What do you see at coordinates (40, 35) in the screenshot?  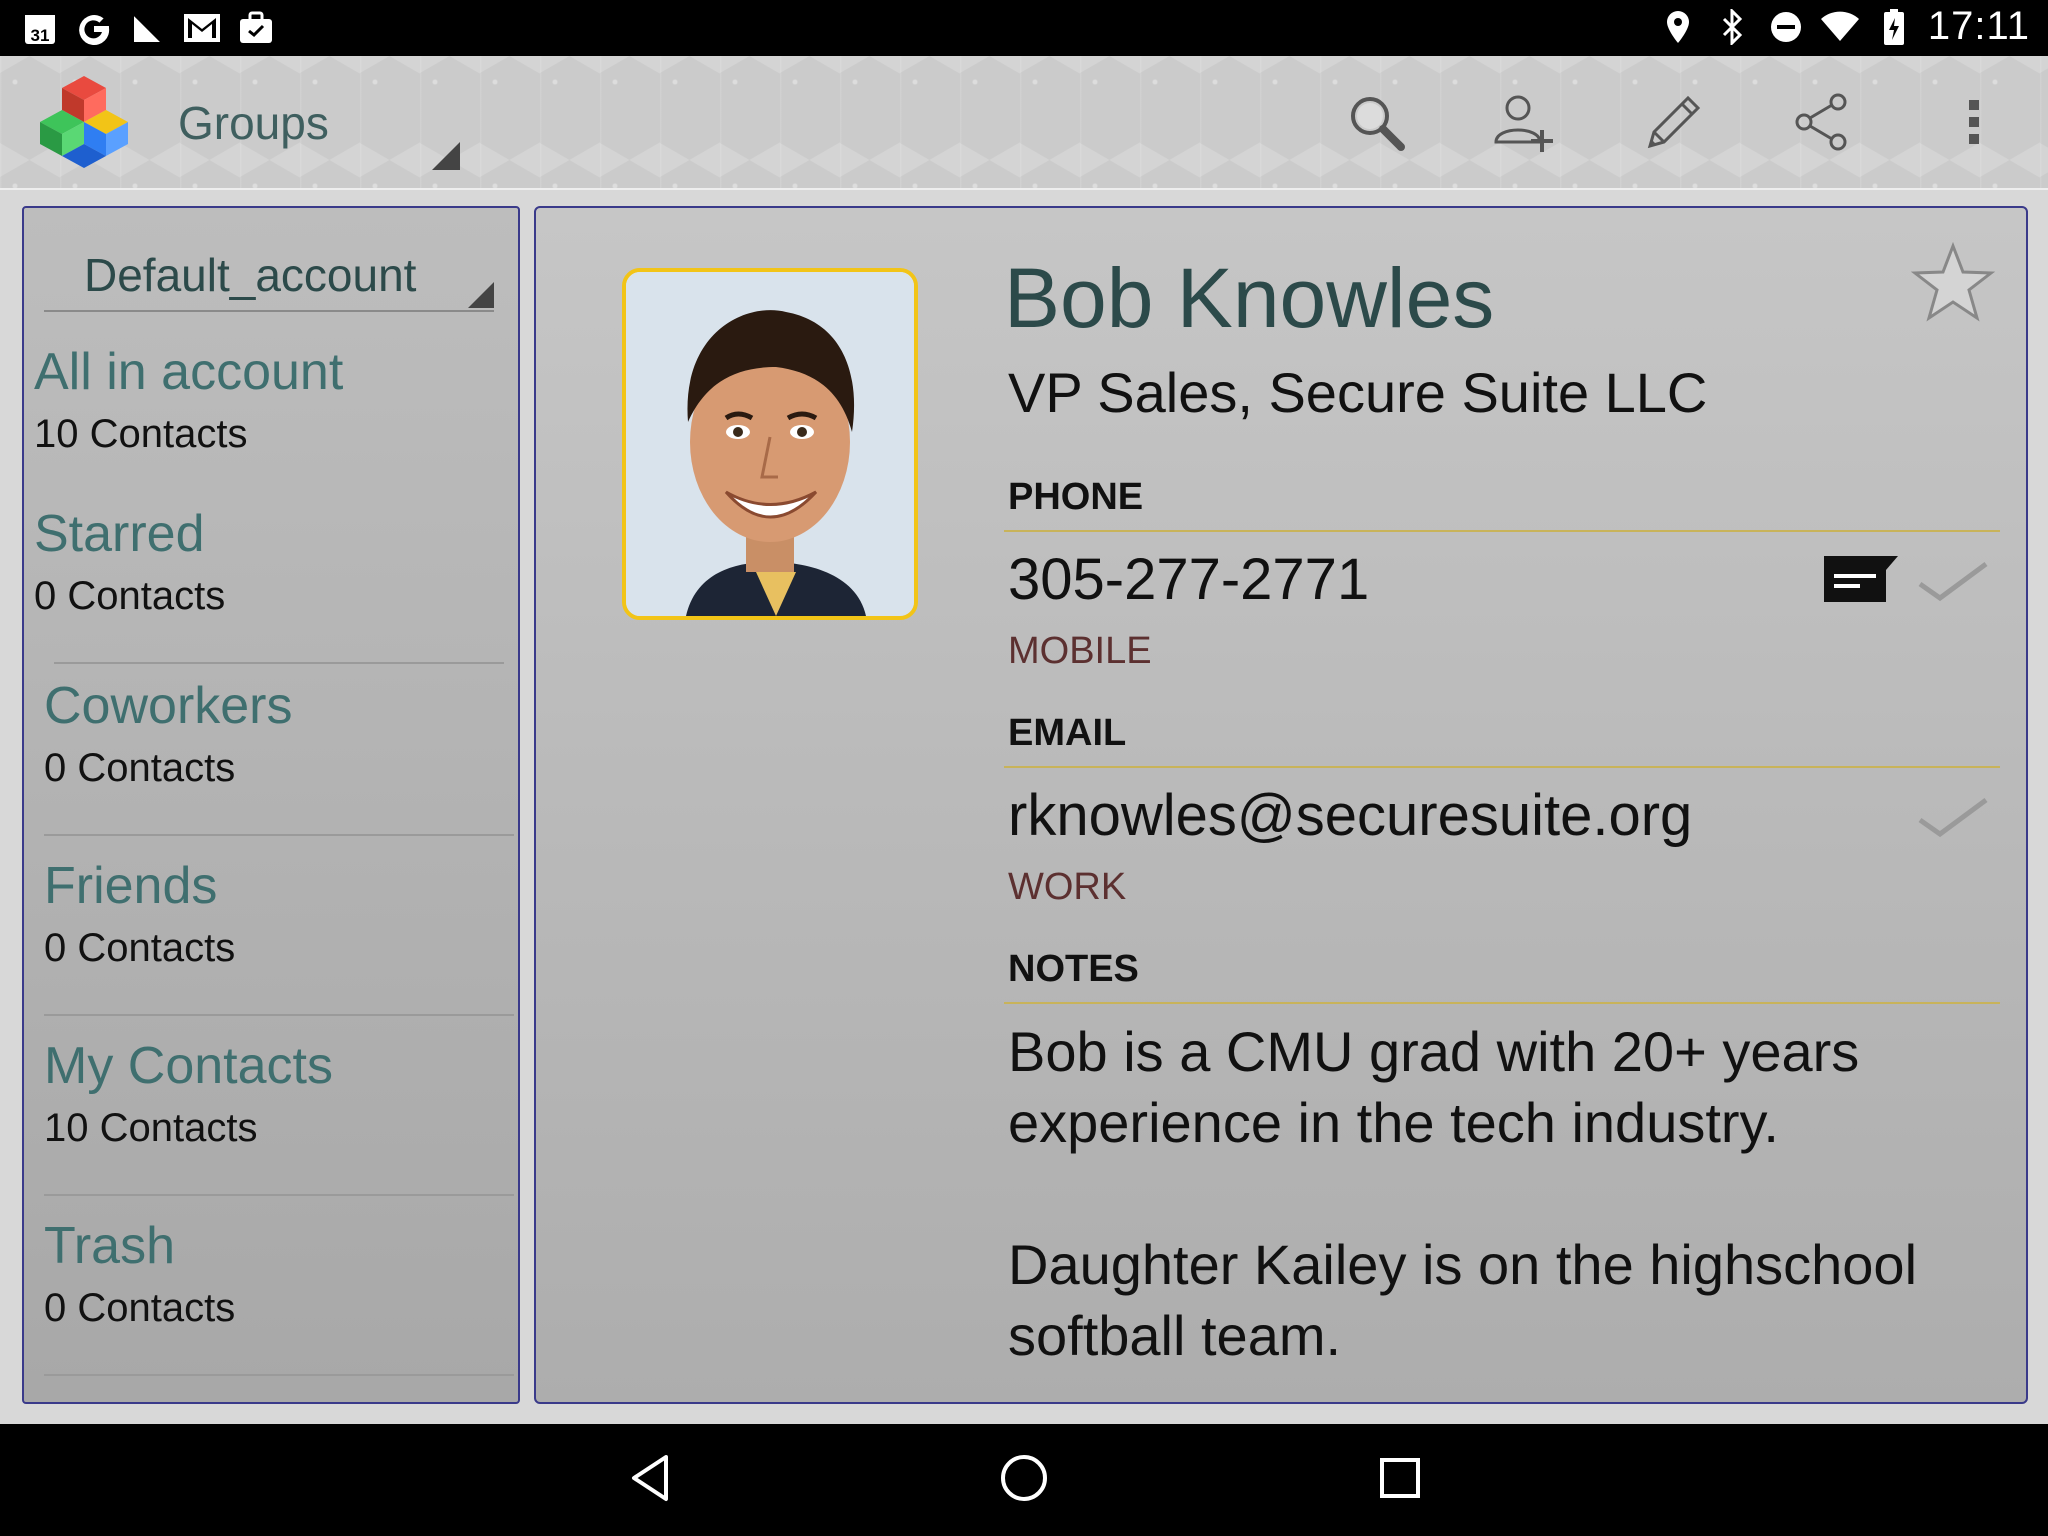 I see `calendar-day: 31` at bounding box center [40, 35].